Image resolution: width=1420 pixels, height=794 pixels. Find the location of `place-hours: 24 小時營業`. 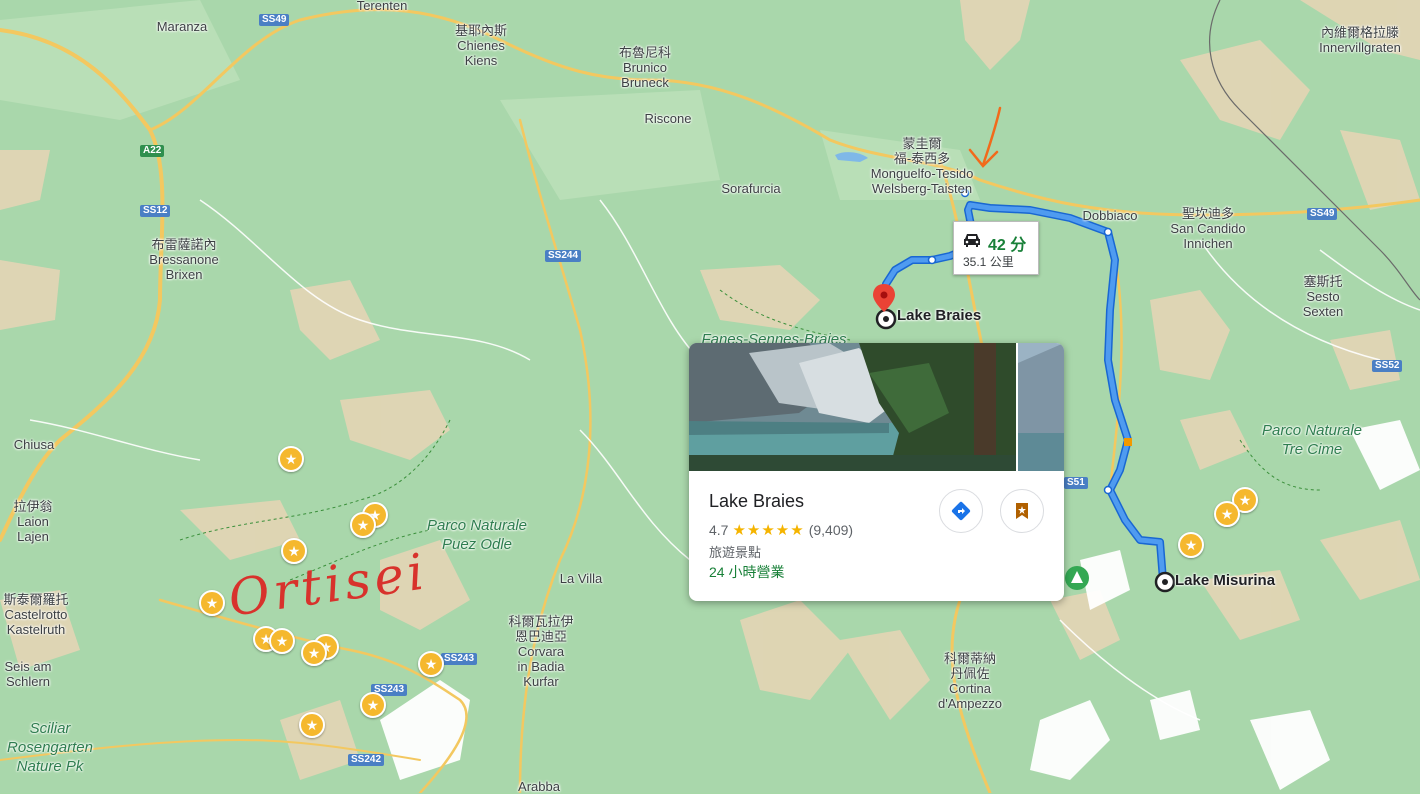

place-hours: 24 小時營業 is located at coordinates (747, 572).